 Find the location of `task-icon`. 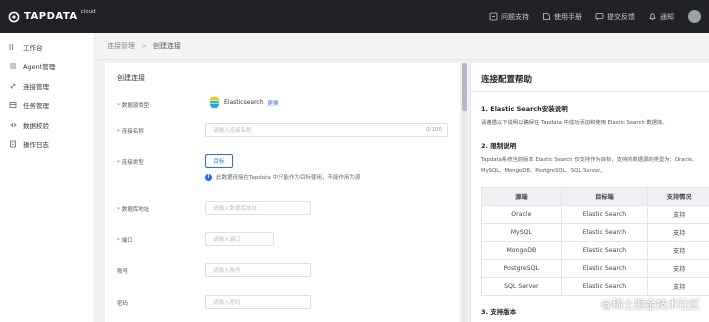

task-icon is located at coordinates (13, 105).